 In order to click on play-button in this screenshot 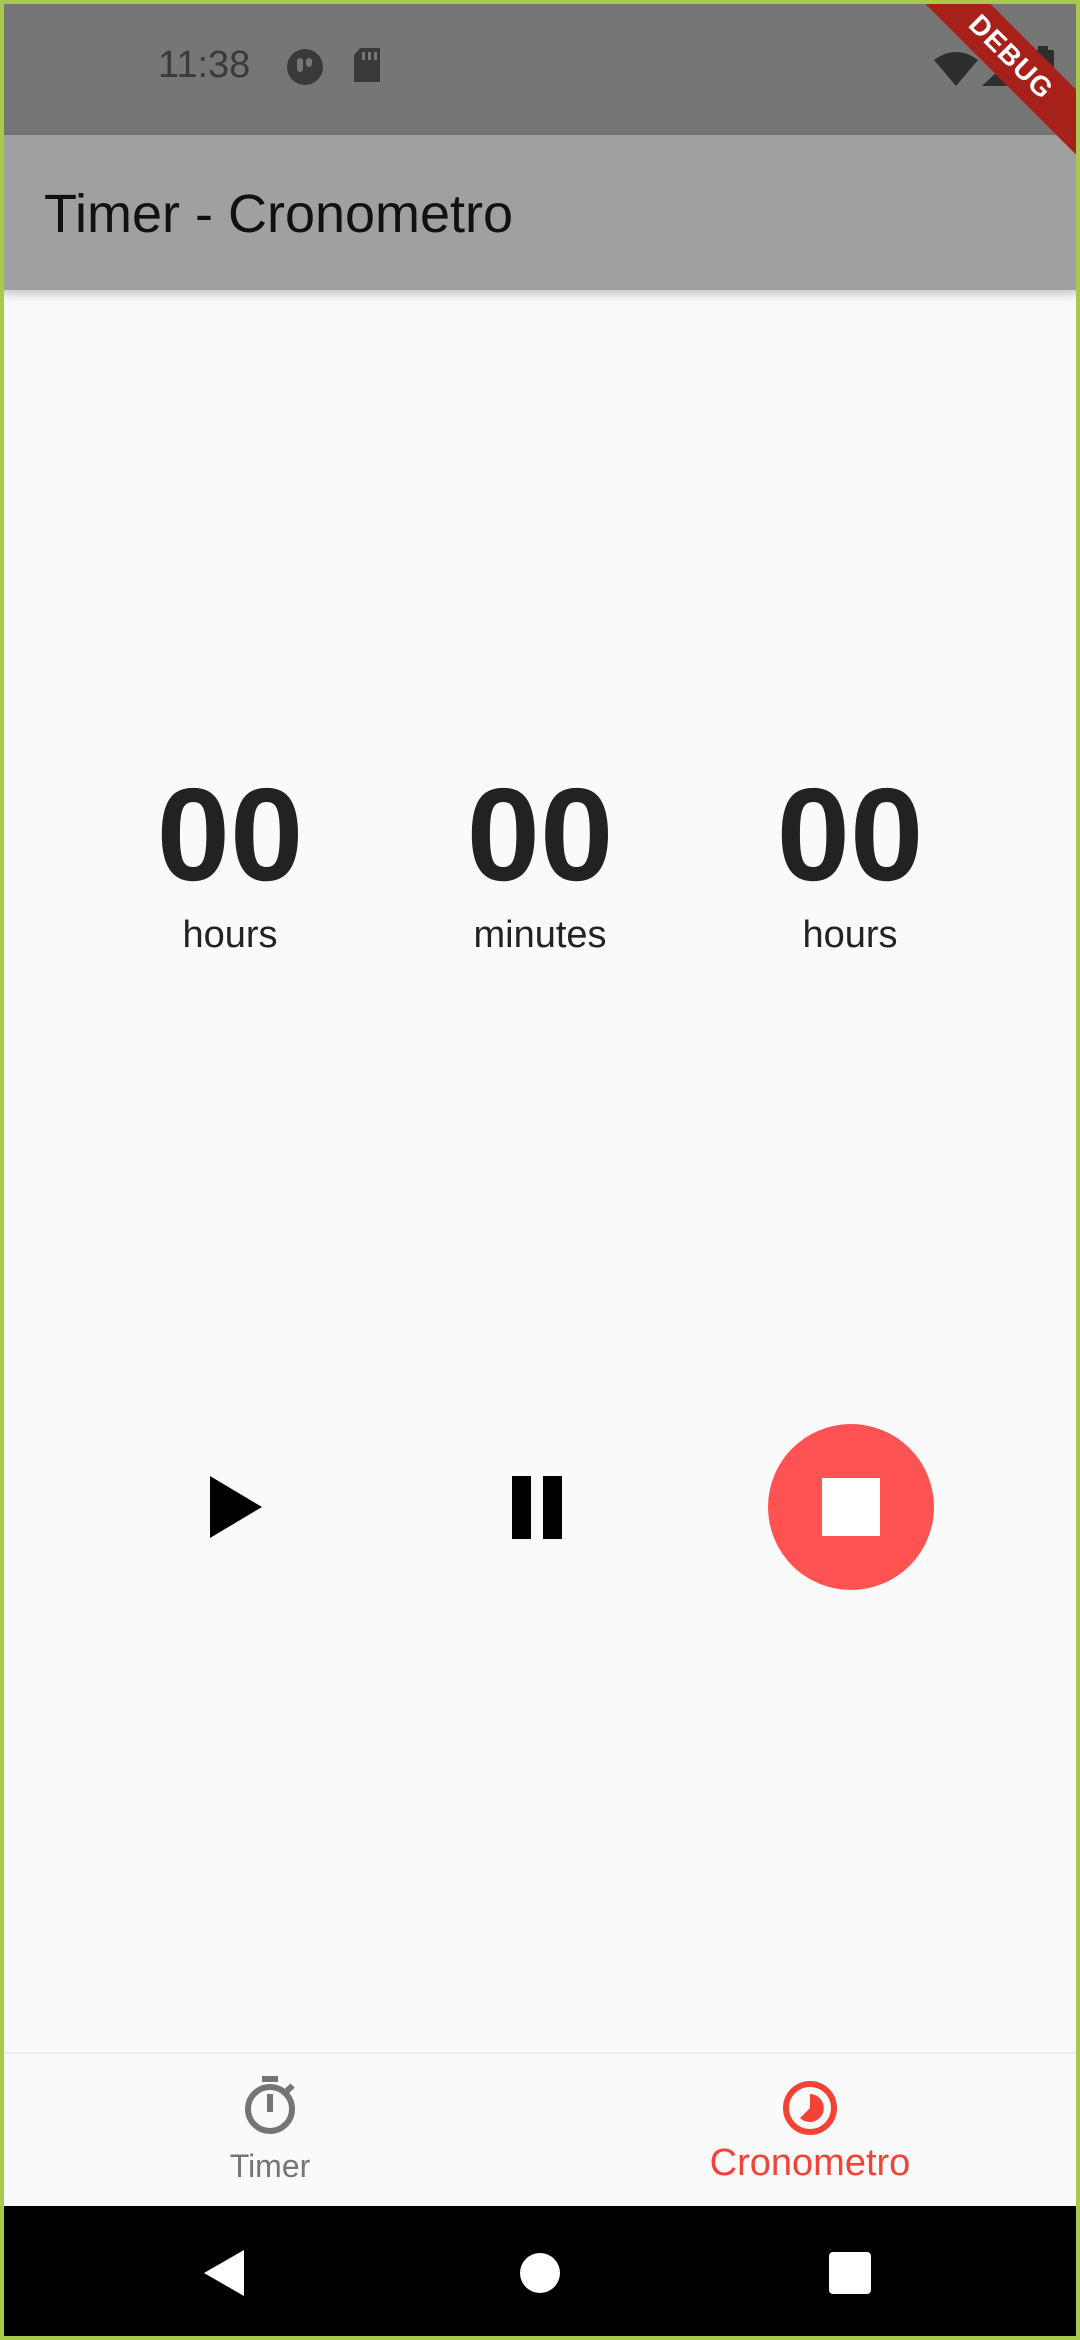, I will do `click(235, 1507)`.